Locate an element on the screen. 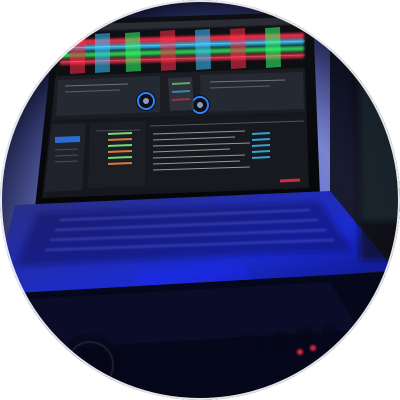 The width and height of the screenshot is (400, 400). deck-panels is located at coordinates (178, 95).